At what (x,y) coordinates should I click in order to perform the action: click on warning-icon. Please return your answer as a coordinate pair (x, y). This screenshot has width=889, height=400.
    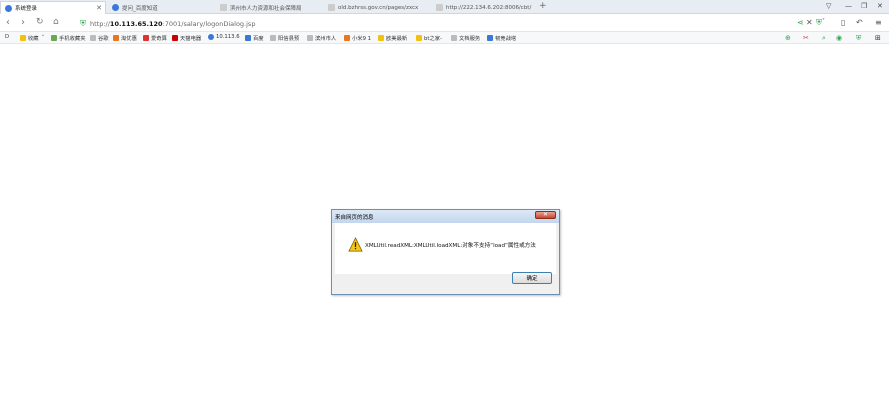
    Looking at the image, I should click on (355, 244).